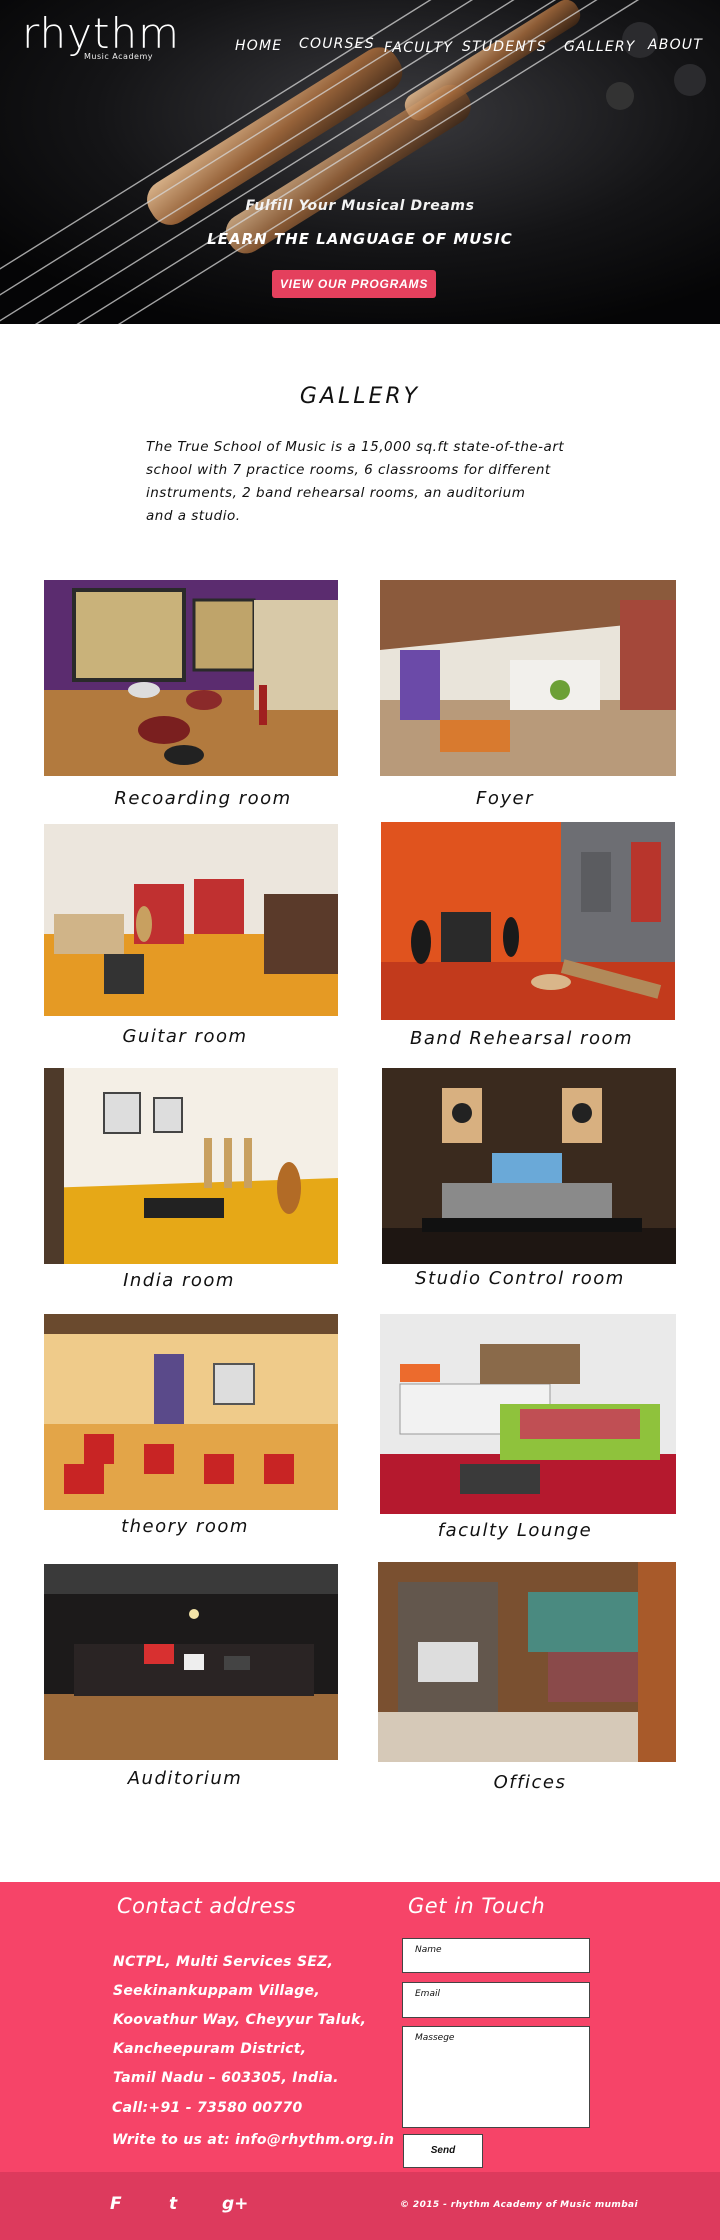 The image size is (720, 2240). What do you see at coordinates (185, 1526) in the screenshot?
I see `gallery-caption: theory room` at bounding box center [185, 1526].